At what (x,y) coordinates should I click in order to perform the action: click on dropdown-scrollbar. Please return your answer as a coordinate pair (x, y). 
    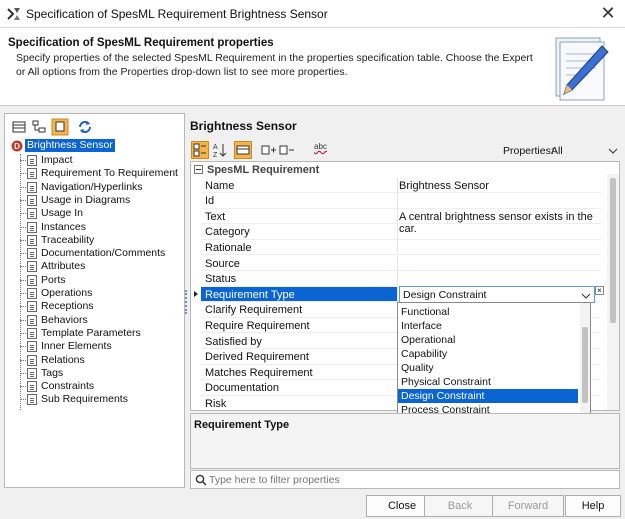
    Looking at the image, I should click on (585, 359).